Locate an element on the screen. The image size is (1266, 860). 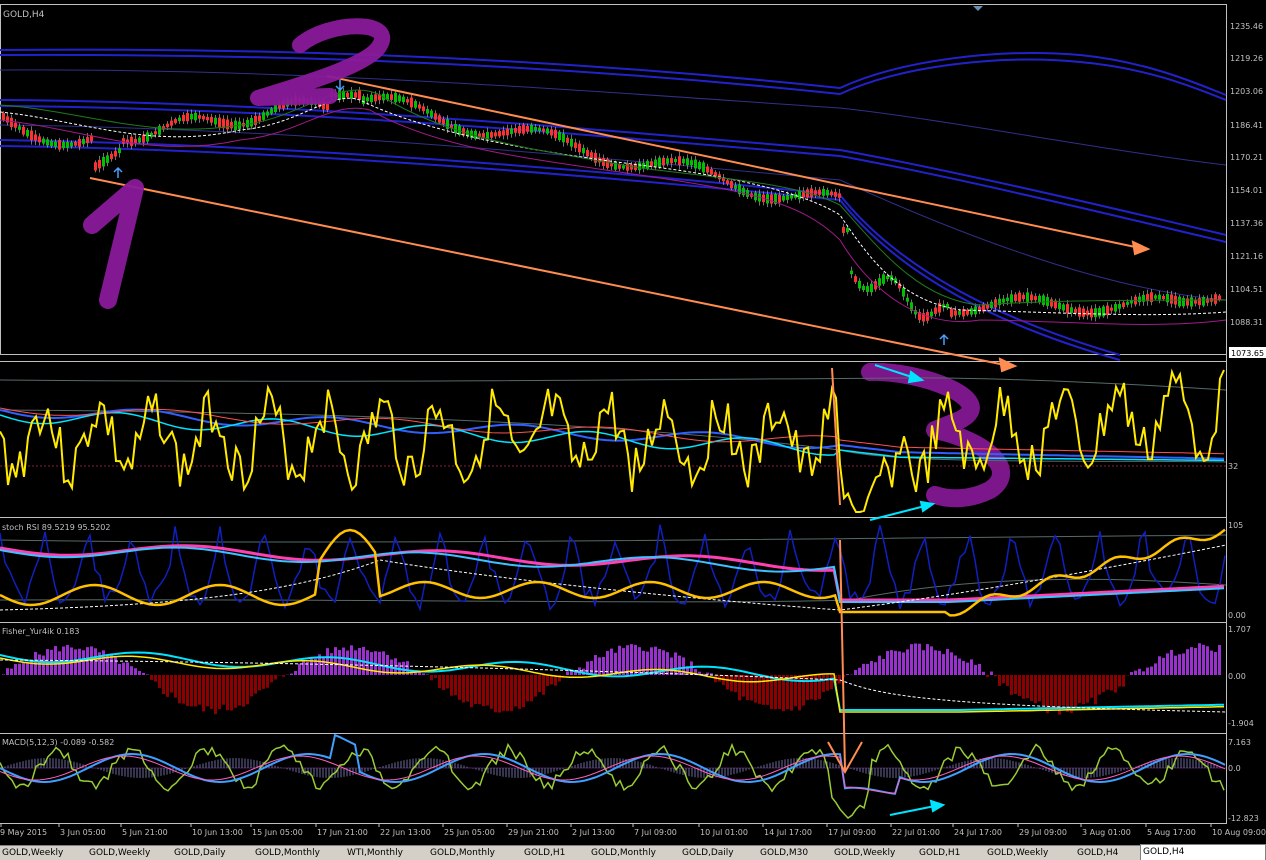
chart-tab-label: WTI,Monthly is located at coordinates (375, 853).